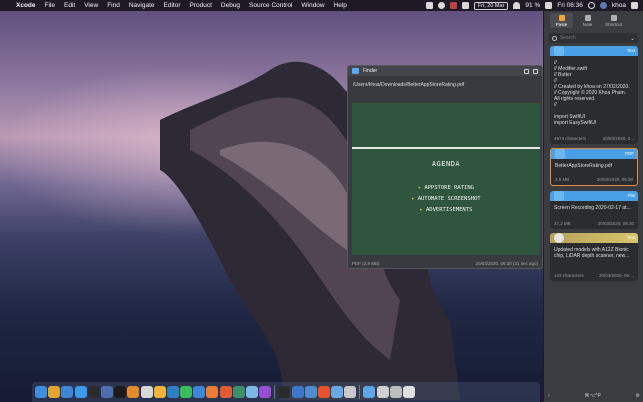 The width and height of the screenshot is (643, 402). What do you see at coordinates (113, 5) in the screenshot?
I see `menu-find: Find` at bounding box center [113, 5].